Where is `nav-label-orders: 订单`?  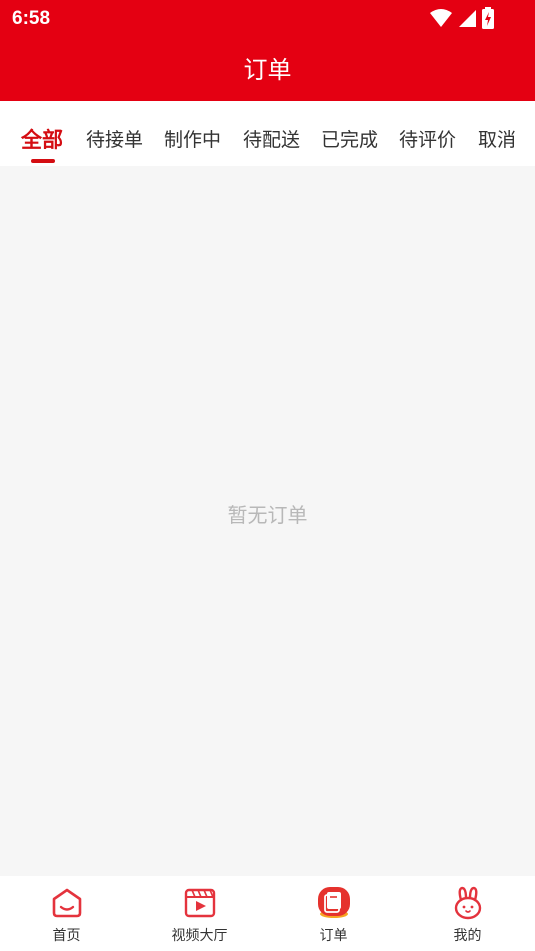 nav-label-orders: 订单 is located at coordinates (333, 936).